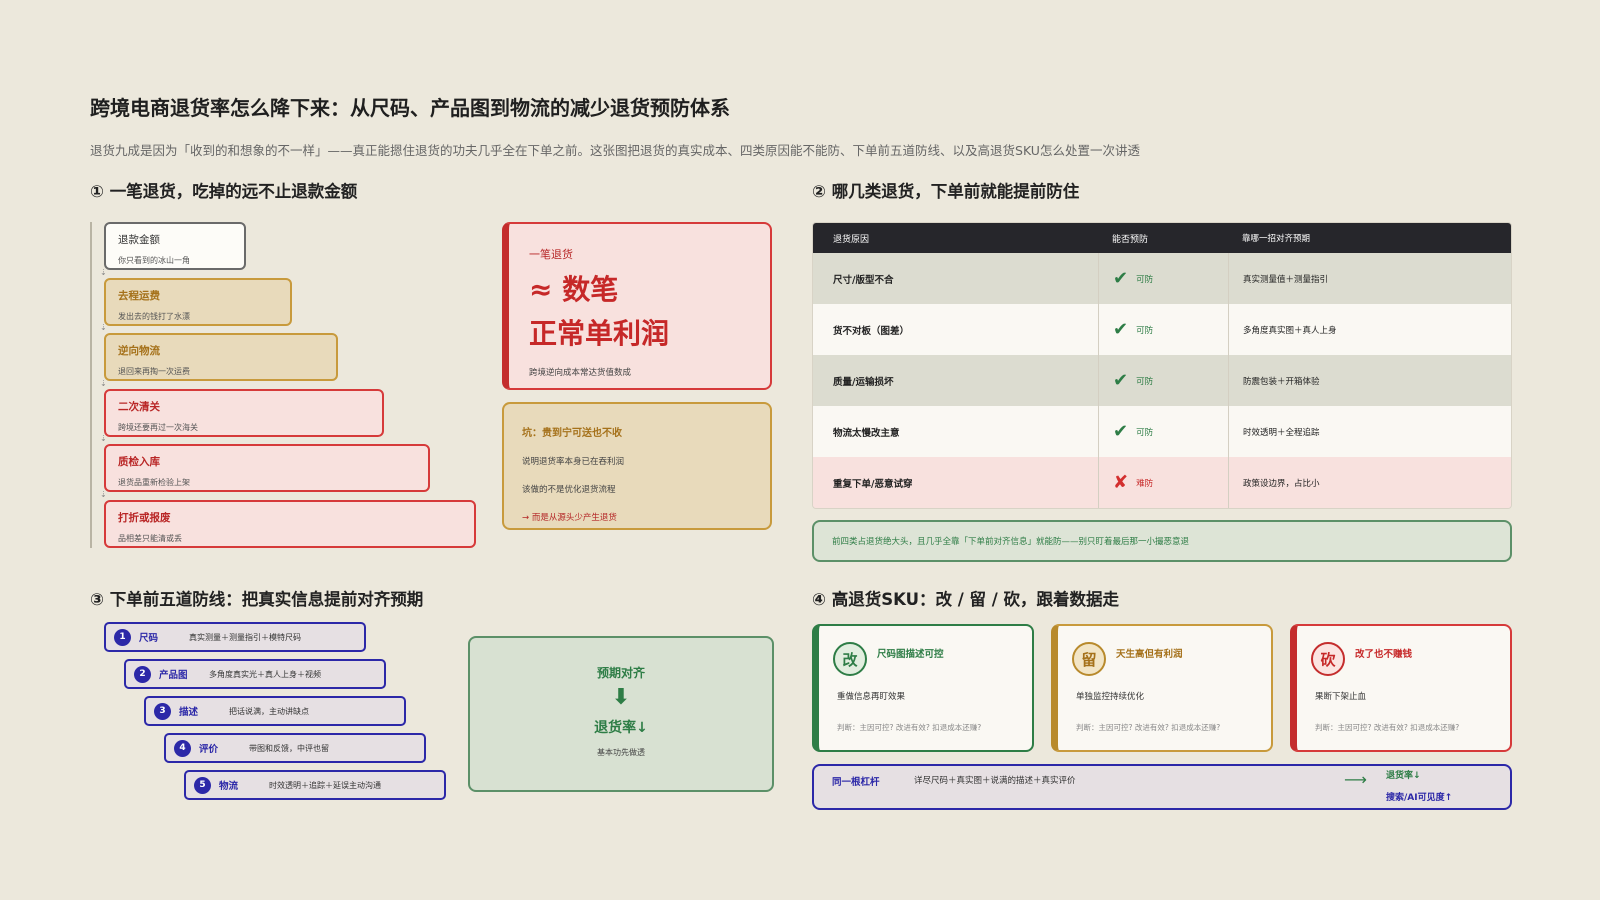  Describe the element at coordinates (162, 711) in the screenshot. I see `step-number: 3` at that location.